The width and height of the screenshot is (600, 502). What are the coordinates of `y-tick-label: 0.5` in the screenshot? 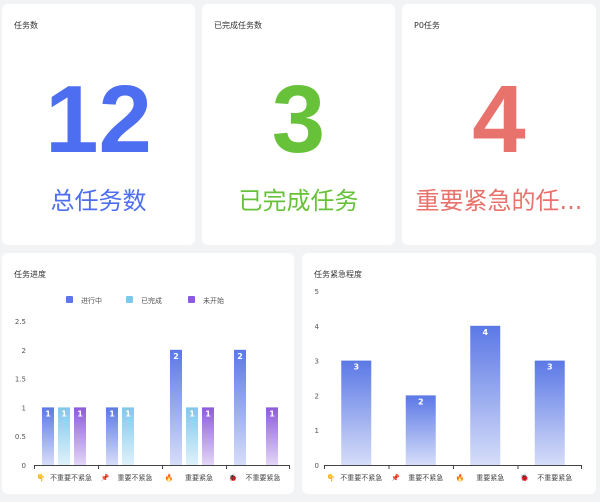 It's located at (20, 437).